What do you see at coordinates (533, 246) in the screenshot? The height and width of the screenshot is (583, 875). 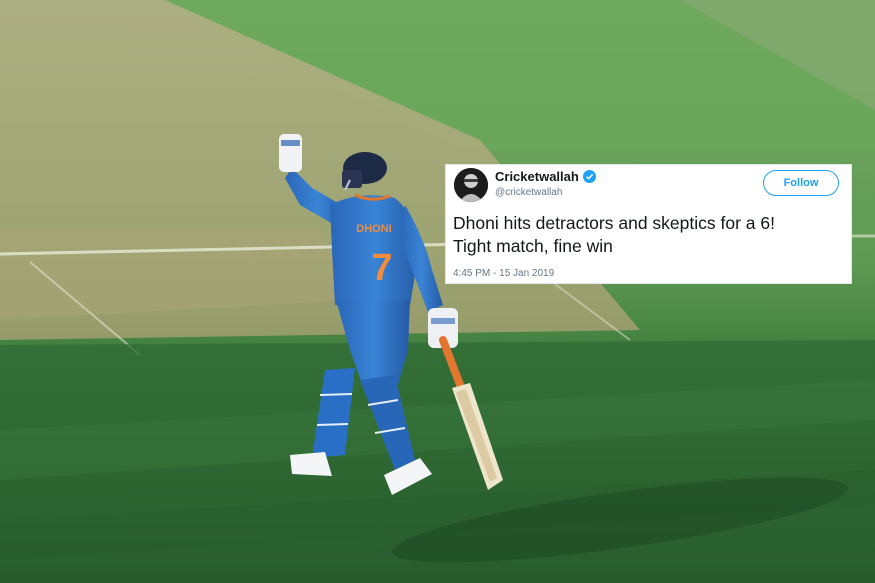 I see `tweet-text-line-2: Tight match, fine win` at bounding box center [533, 246].